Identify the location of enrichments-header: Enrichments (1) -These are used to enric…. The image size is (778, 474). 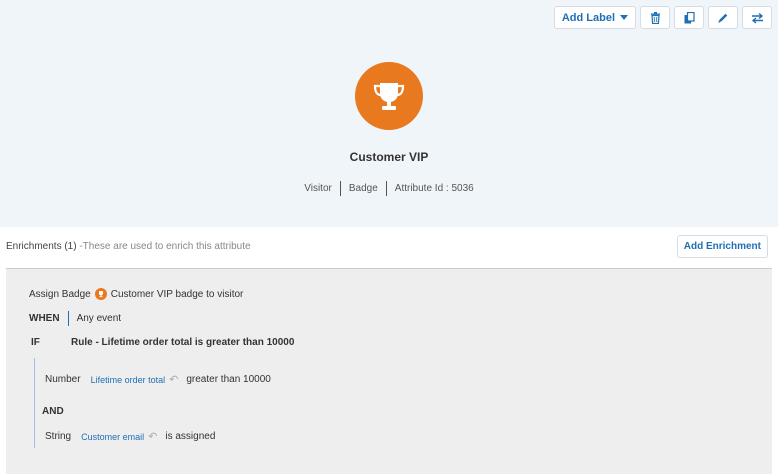
(128, 246).